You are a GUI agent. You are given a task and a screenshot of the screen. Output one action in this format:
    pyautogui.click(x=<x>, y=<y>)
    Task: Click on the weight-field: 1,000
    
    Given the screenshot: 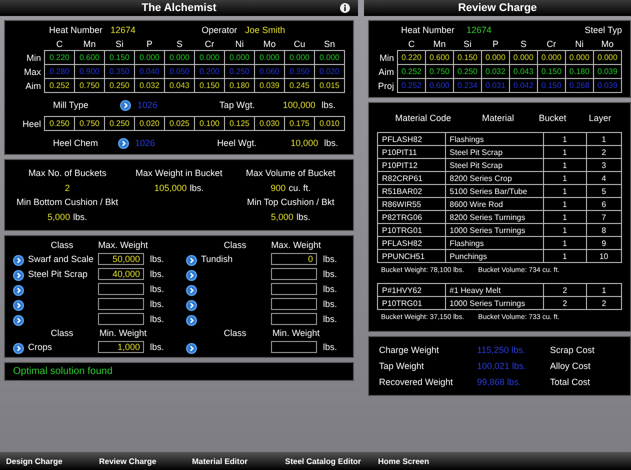 What is the action you would take?
    pyautogui.click(x=121, y=347)
    